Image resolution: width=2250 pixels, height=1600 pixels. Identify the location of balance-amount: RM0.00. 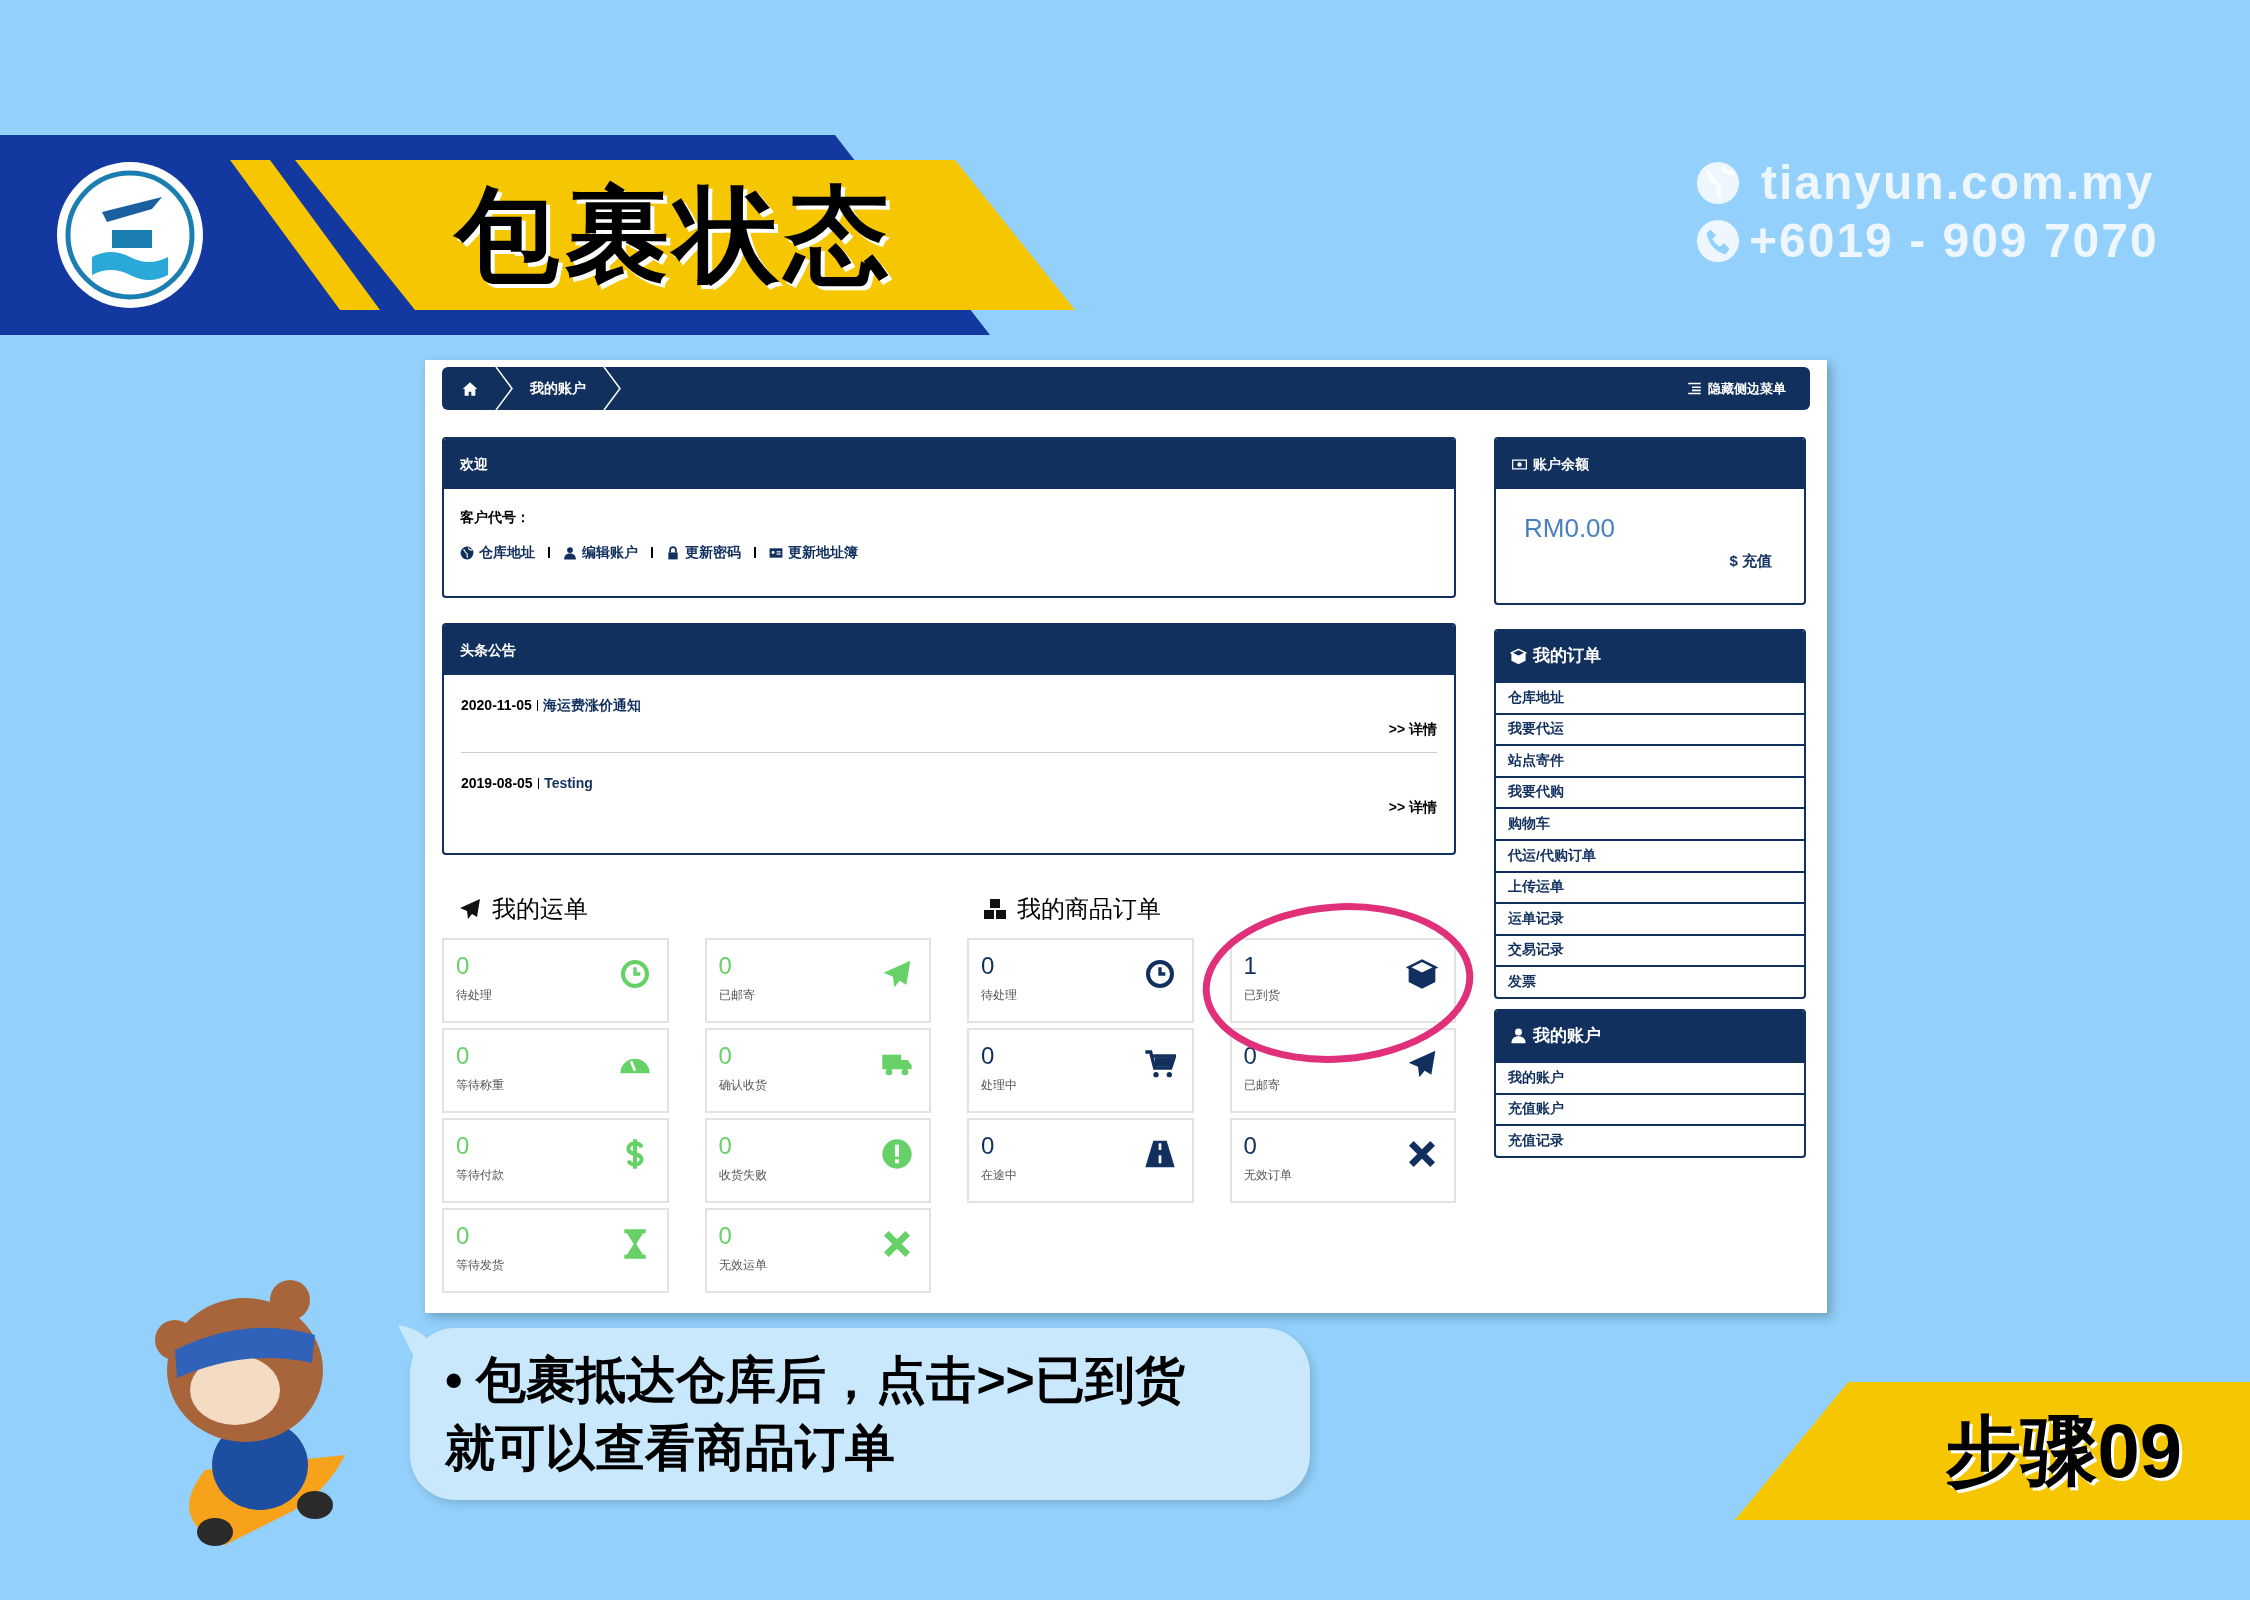
(1570, 528).